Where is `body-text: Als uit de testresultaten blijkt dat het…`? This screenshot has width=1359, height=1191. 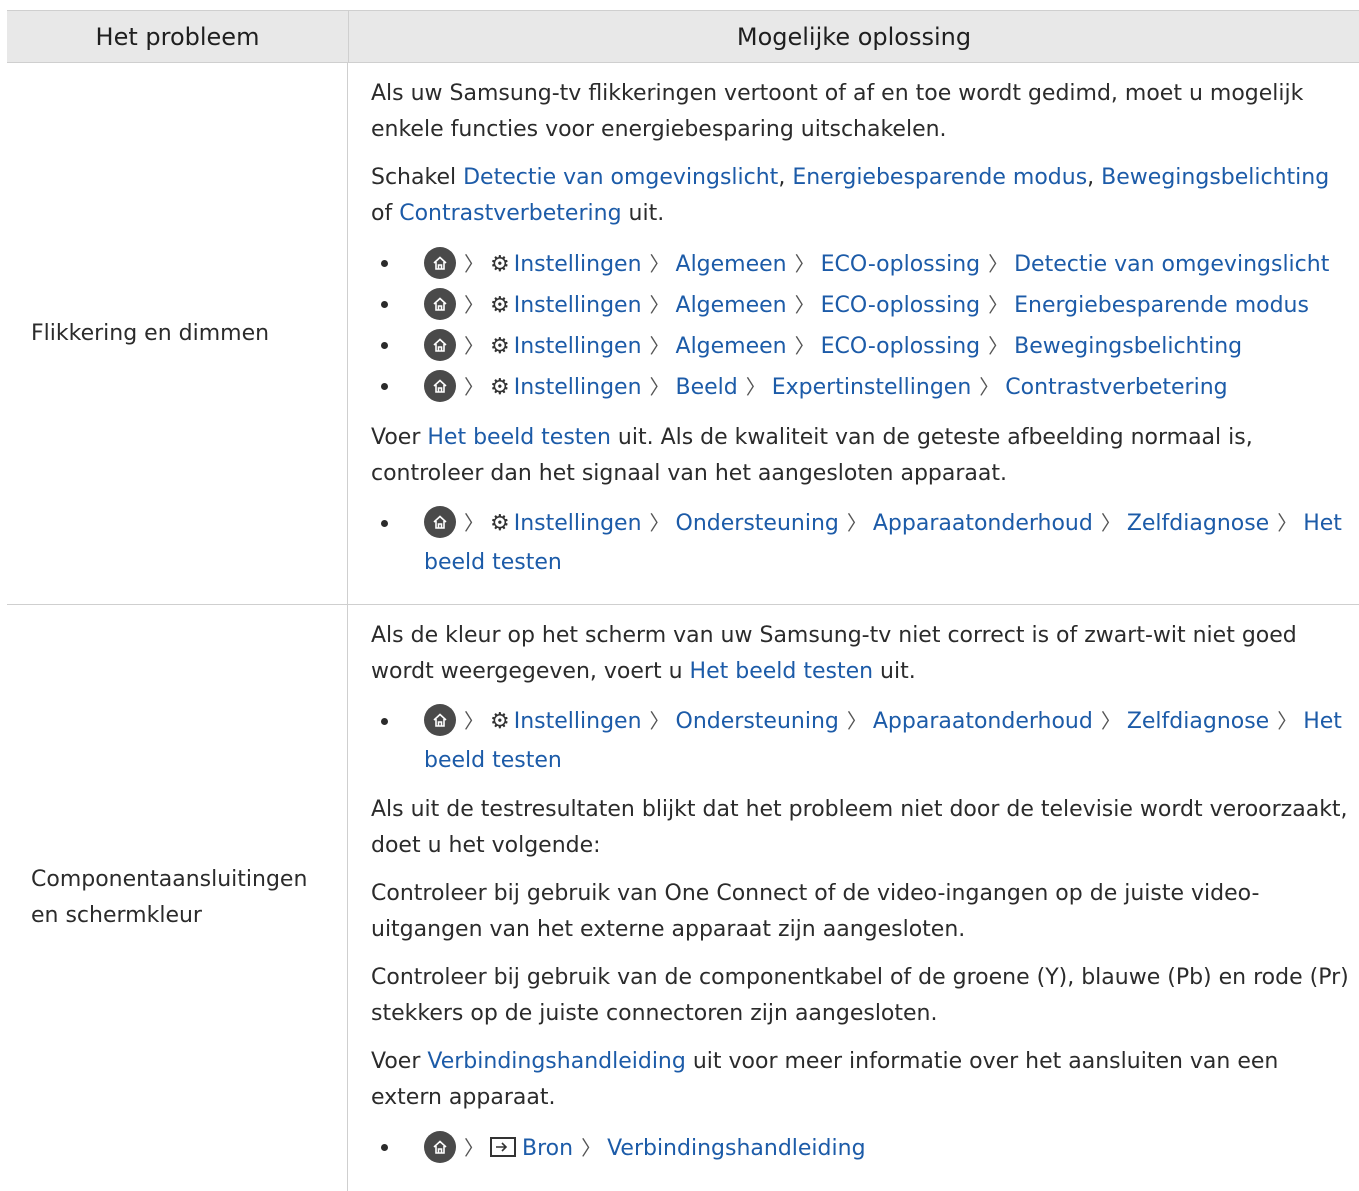 body-text: Als uit de testresultaten blijkt dat het… is located at coordinates (859, 827).